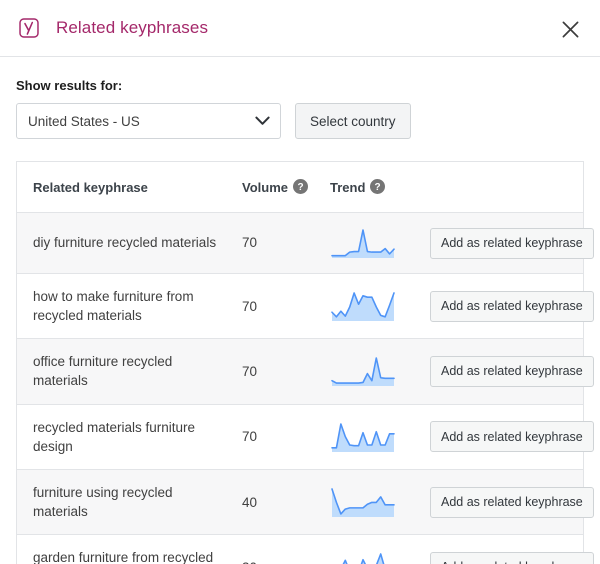 This screenshot has width=600, height=564. I want to click on table-header-row: Related keyphrase Volume? Trend?, so click(300, 187).